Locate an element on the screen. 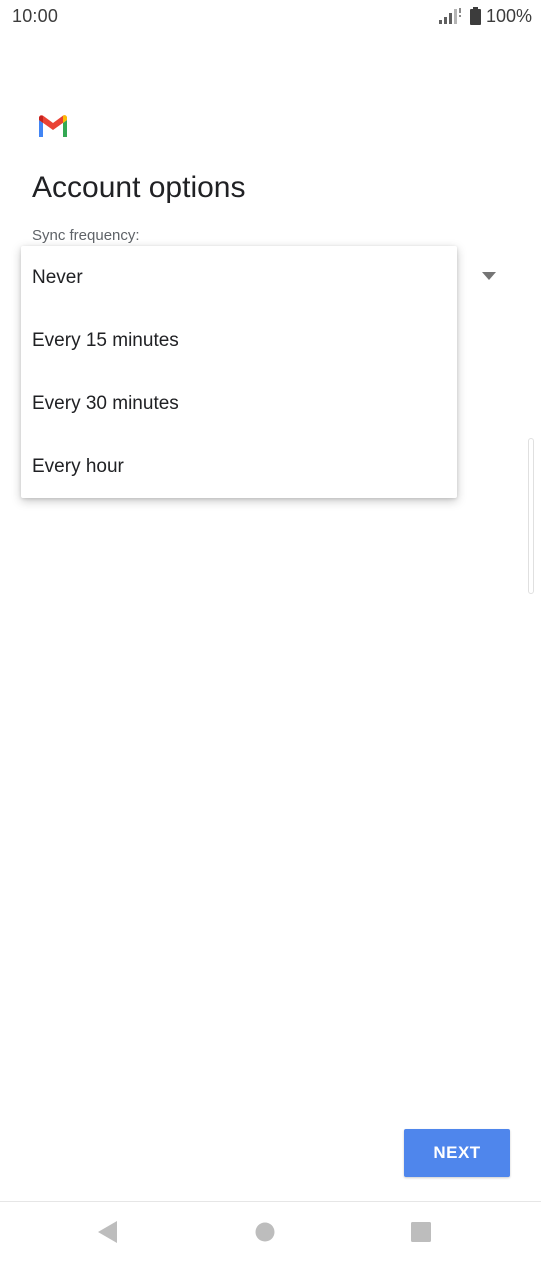 The width and height of the screenshot is (541, 1264). status-time: 10:00 is located at coordinates (35, 16).